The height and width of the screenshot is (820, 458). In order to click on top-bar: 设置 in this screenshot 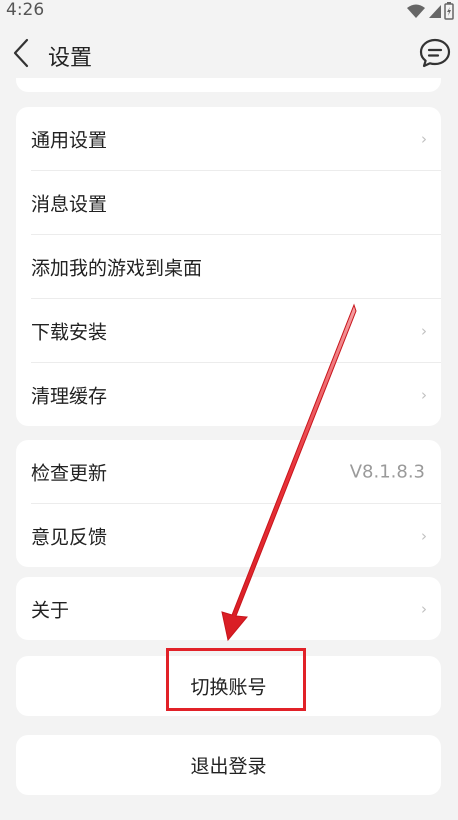, I will do `click(229, 55)`.